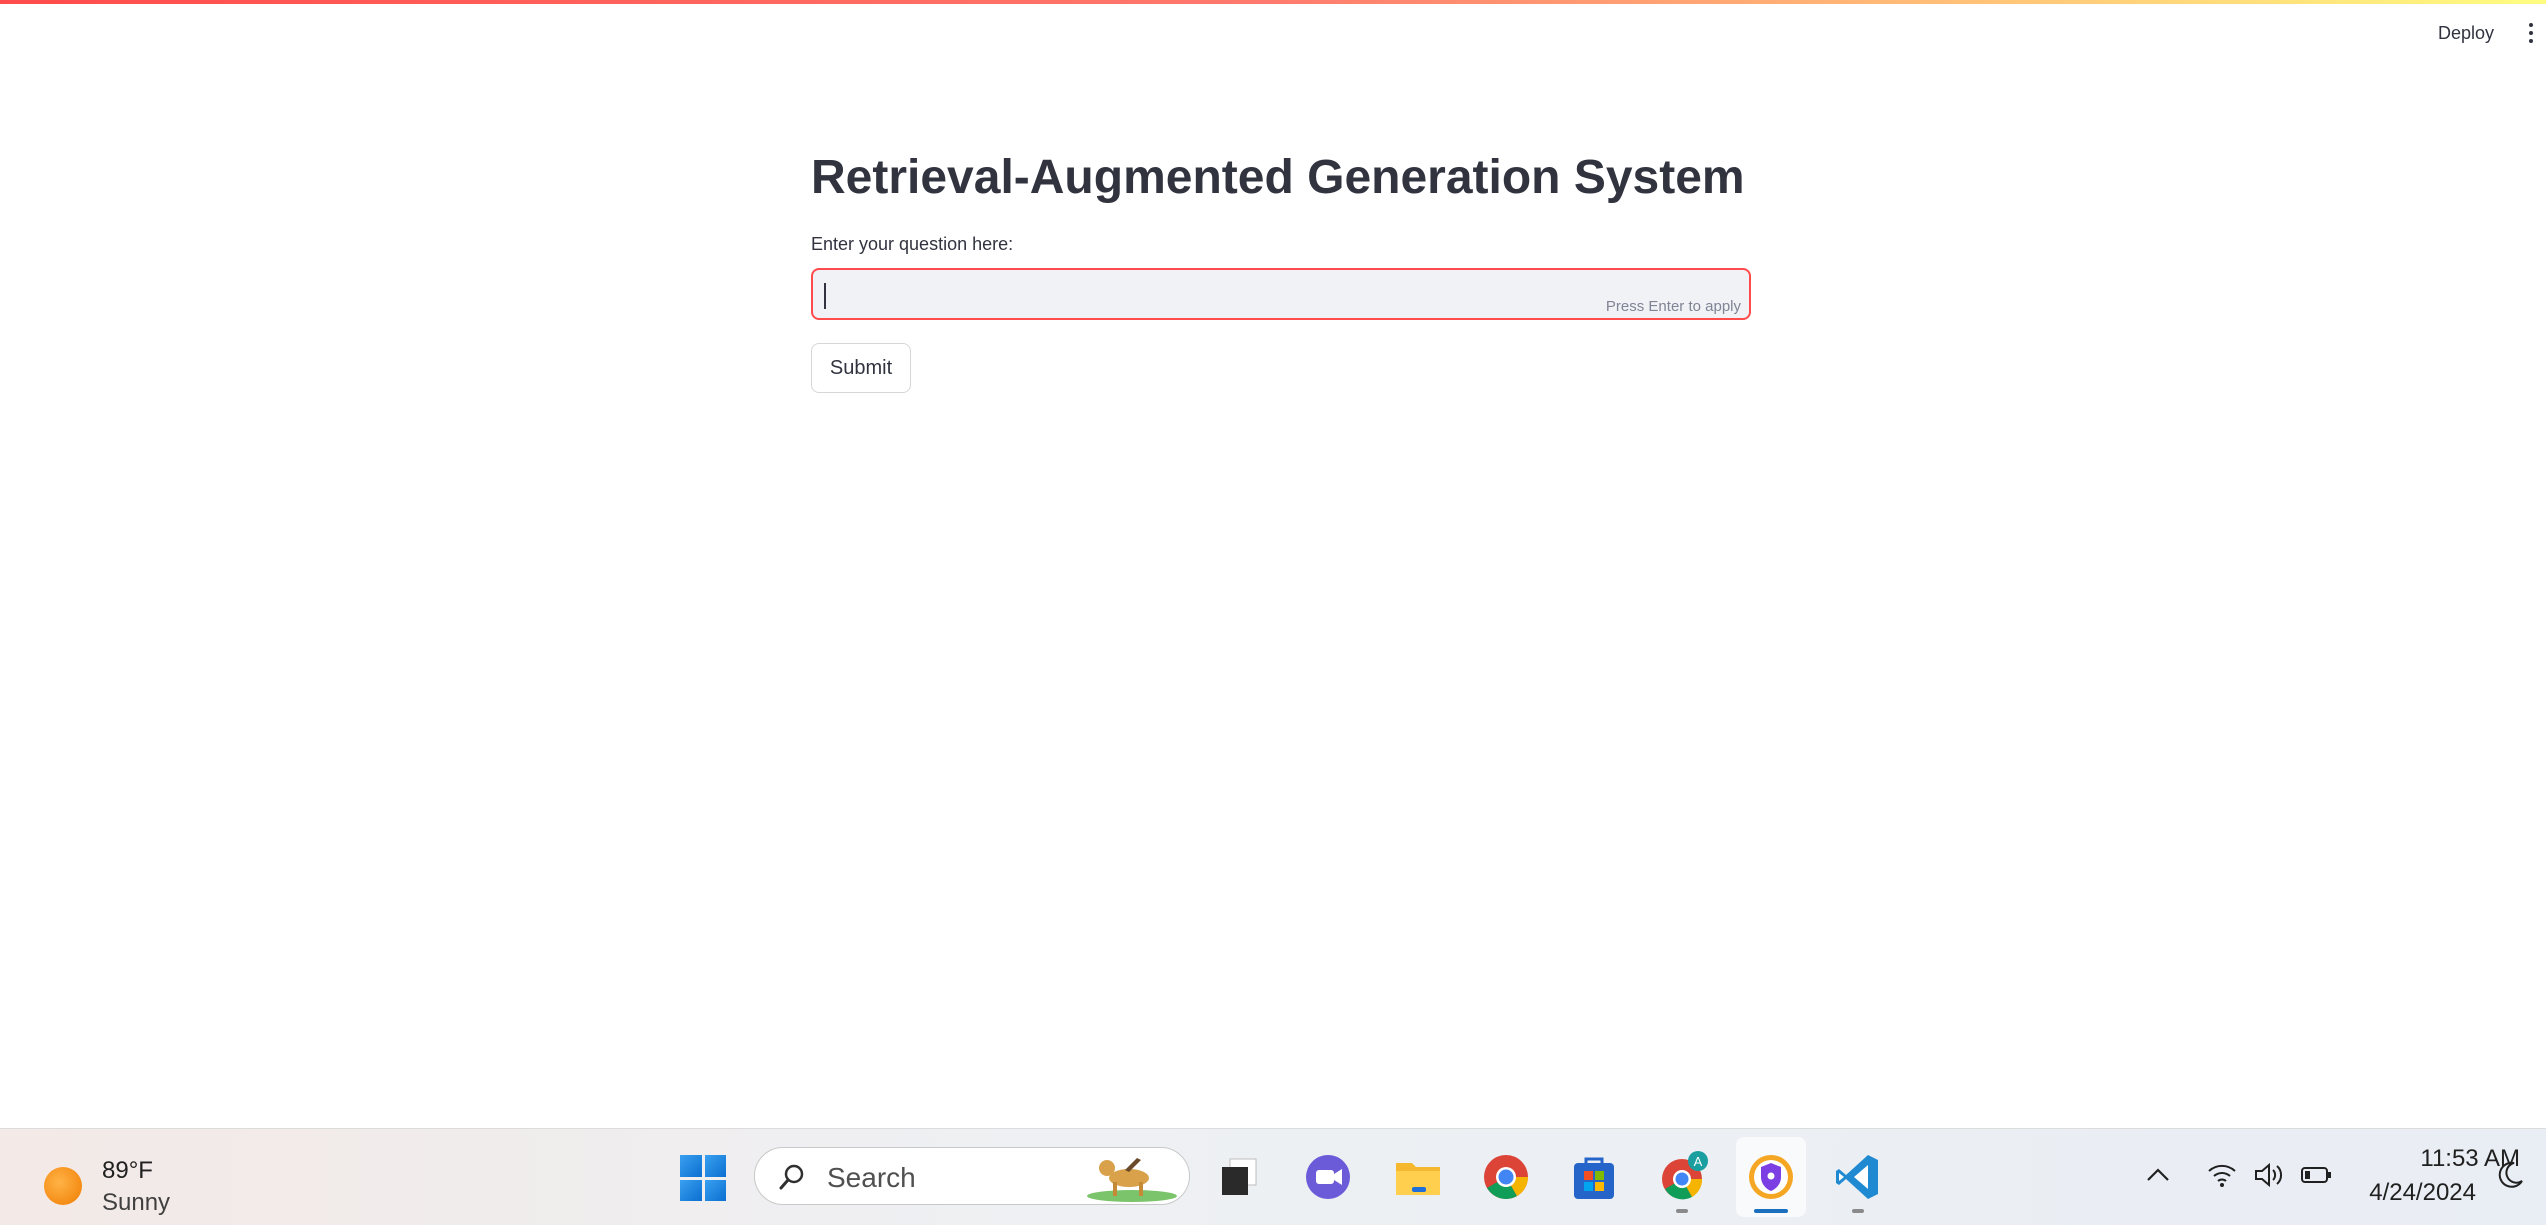 This screenshot has width=2546, height=1225. Describe the element at coordinates (791, 1177) in the screenshot. I see `search-icon` at that location.